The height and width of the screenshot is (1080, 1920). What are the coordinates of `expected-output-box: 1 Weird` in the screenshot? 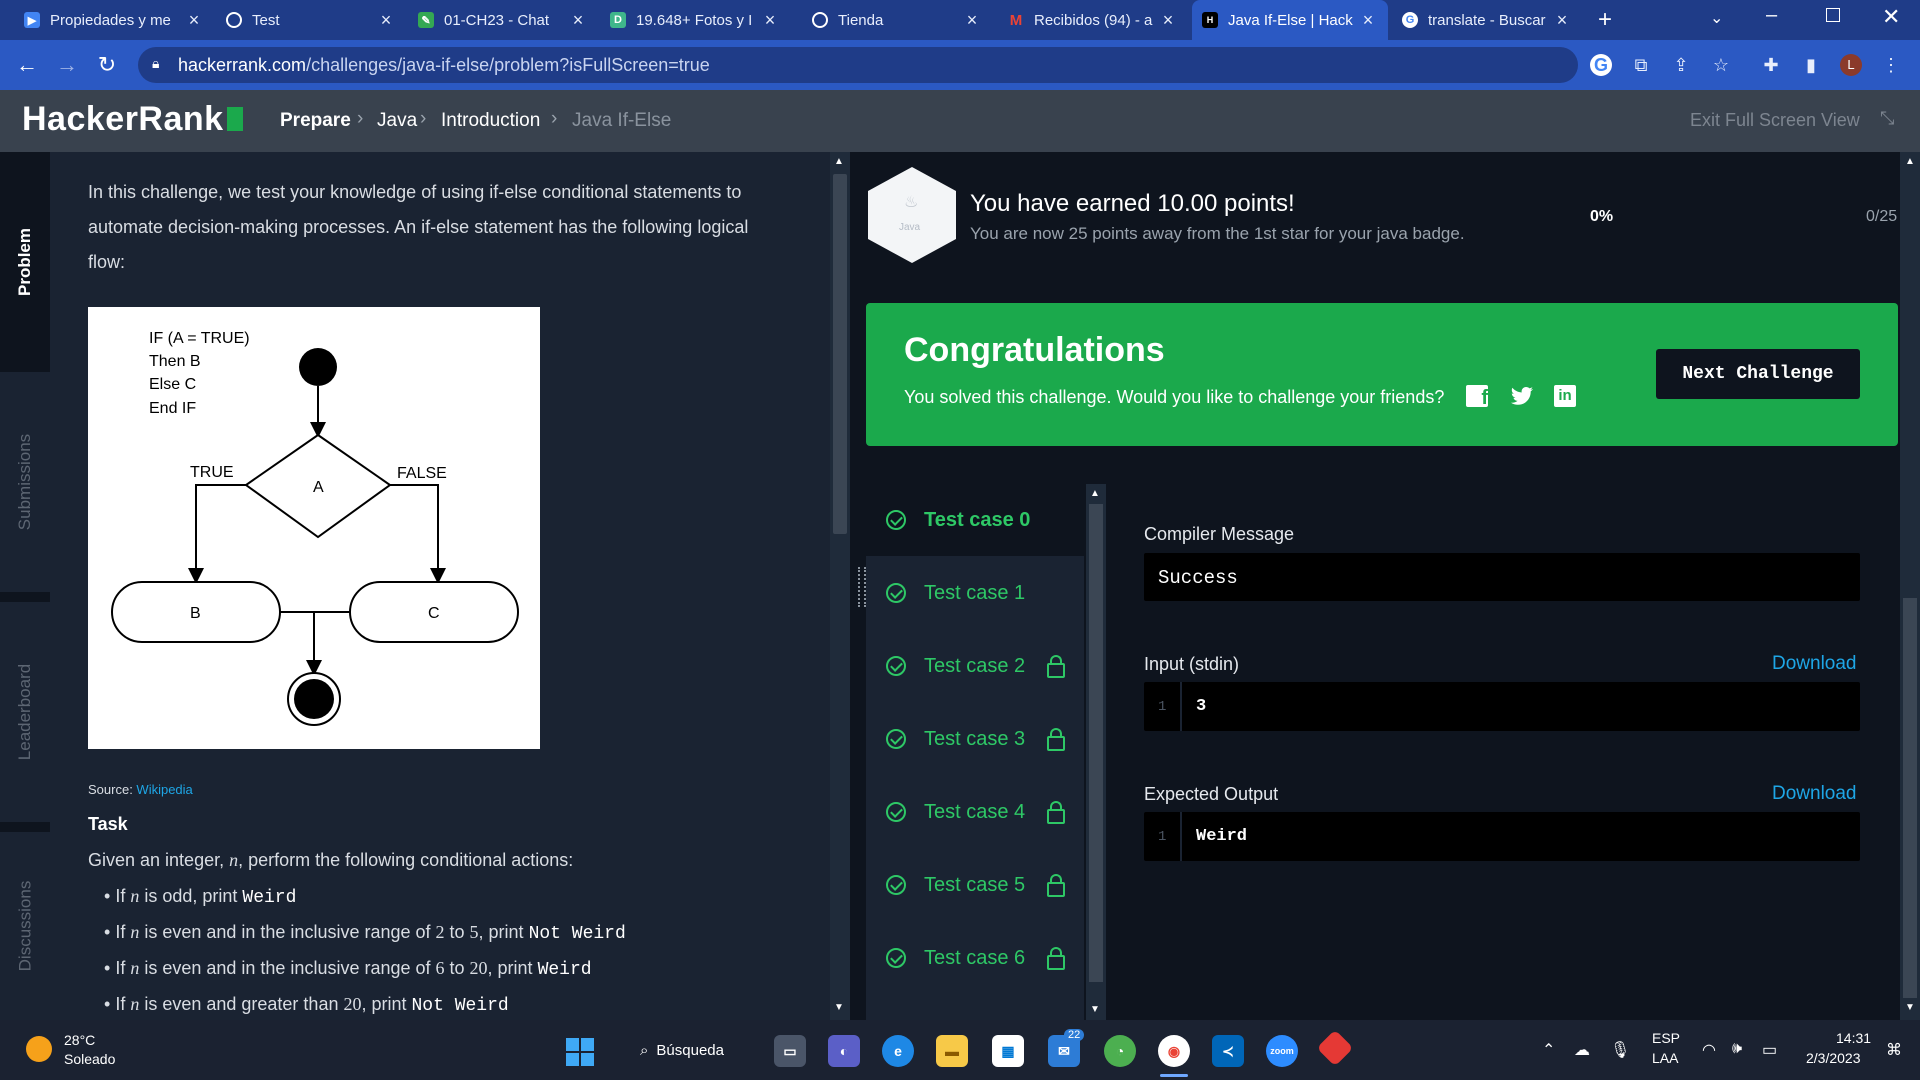 It's located at (1502, 836).